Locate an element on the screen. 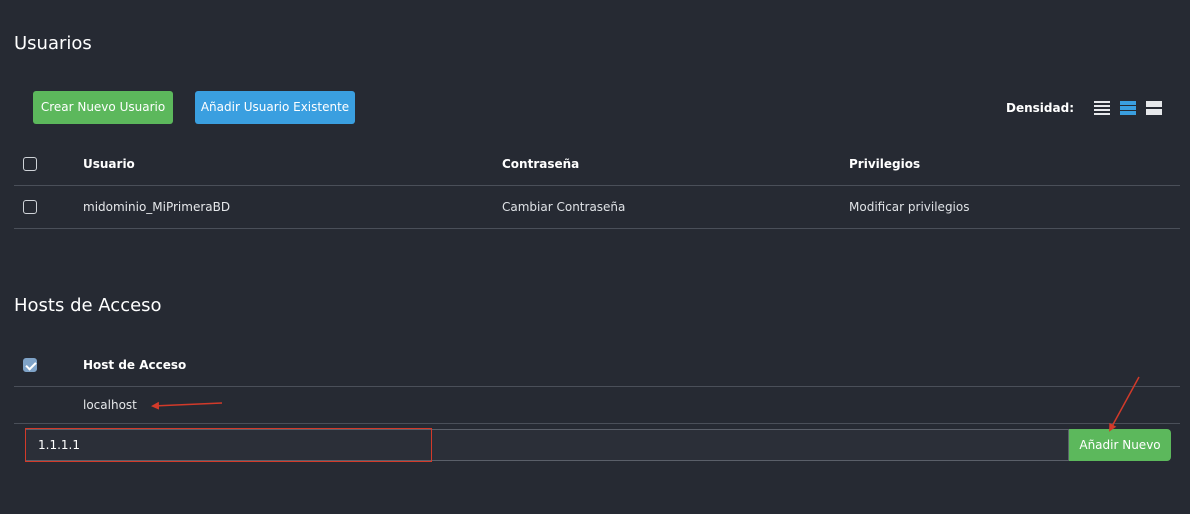 Image resolution: width=1190 pixels, height=514 pixels. column-header-host: Host de Acceso is located at coordinates (135, 365).